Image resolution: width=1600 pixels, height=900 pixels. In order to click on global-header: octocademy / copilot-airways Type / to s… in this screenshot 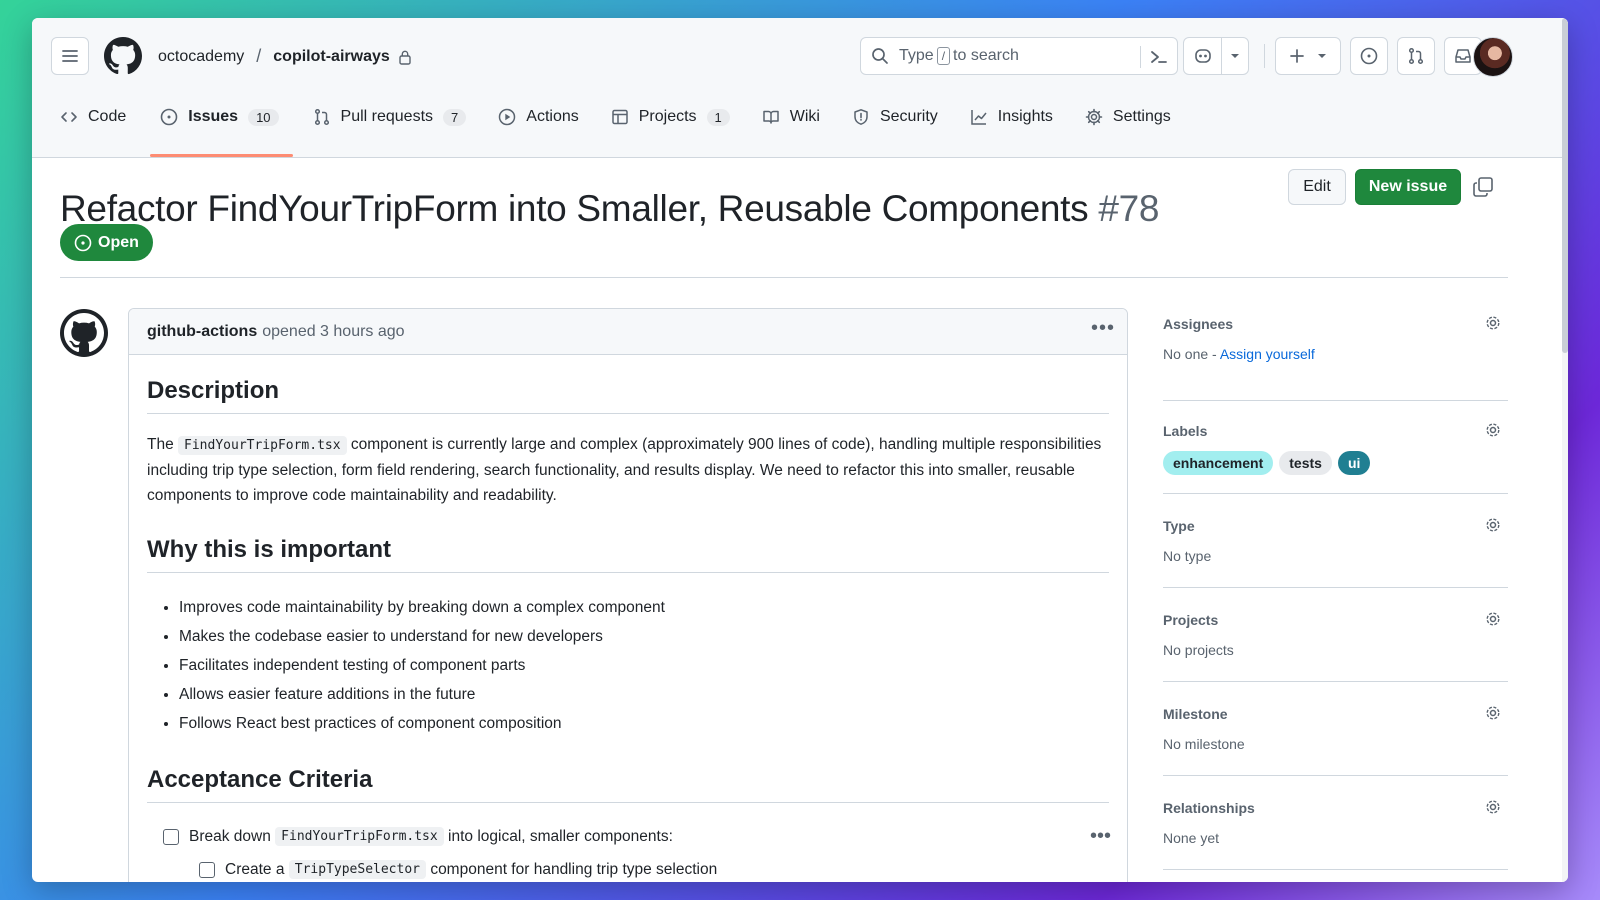, I will do `click(800, 88)`.